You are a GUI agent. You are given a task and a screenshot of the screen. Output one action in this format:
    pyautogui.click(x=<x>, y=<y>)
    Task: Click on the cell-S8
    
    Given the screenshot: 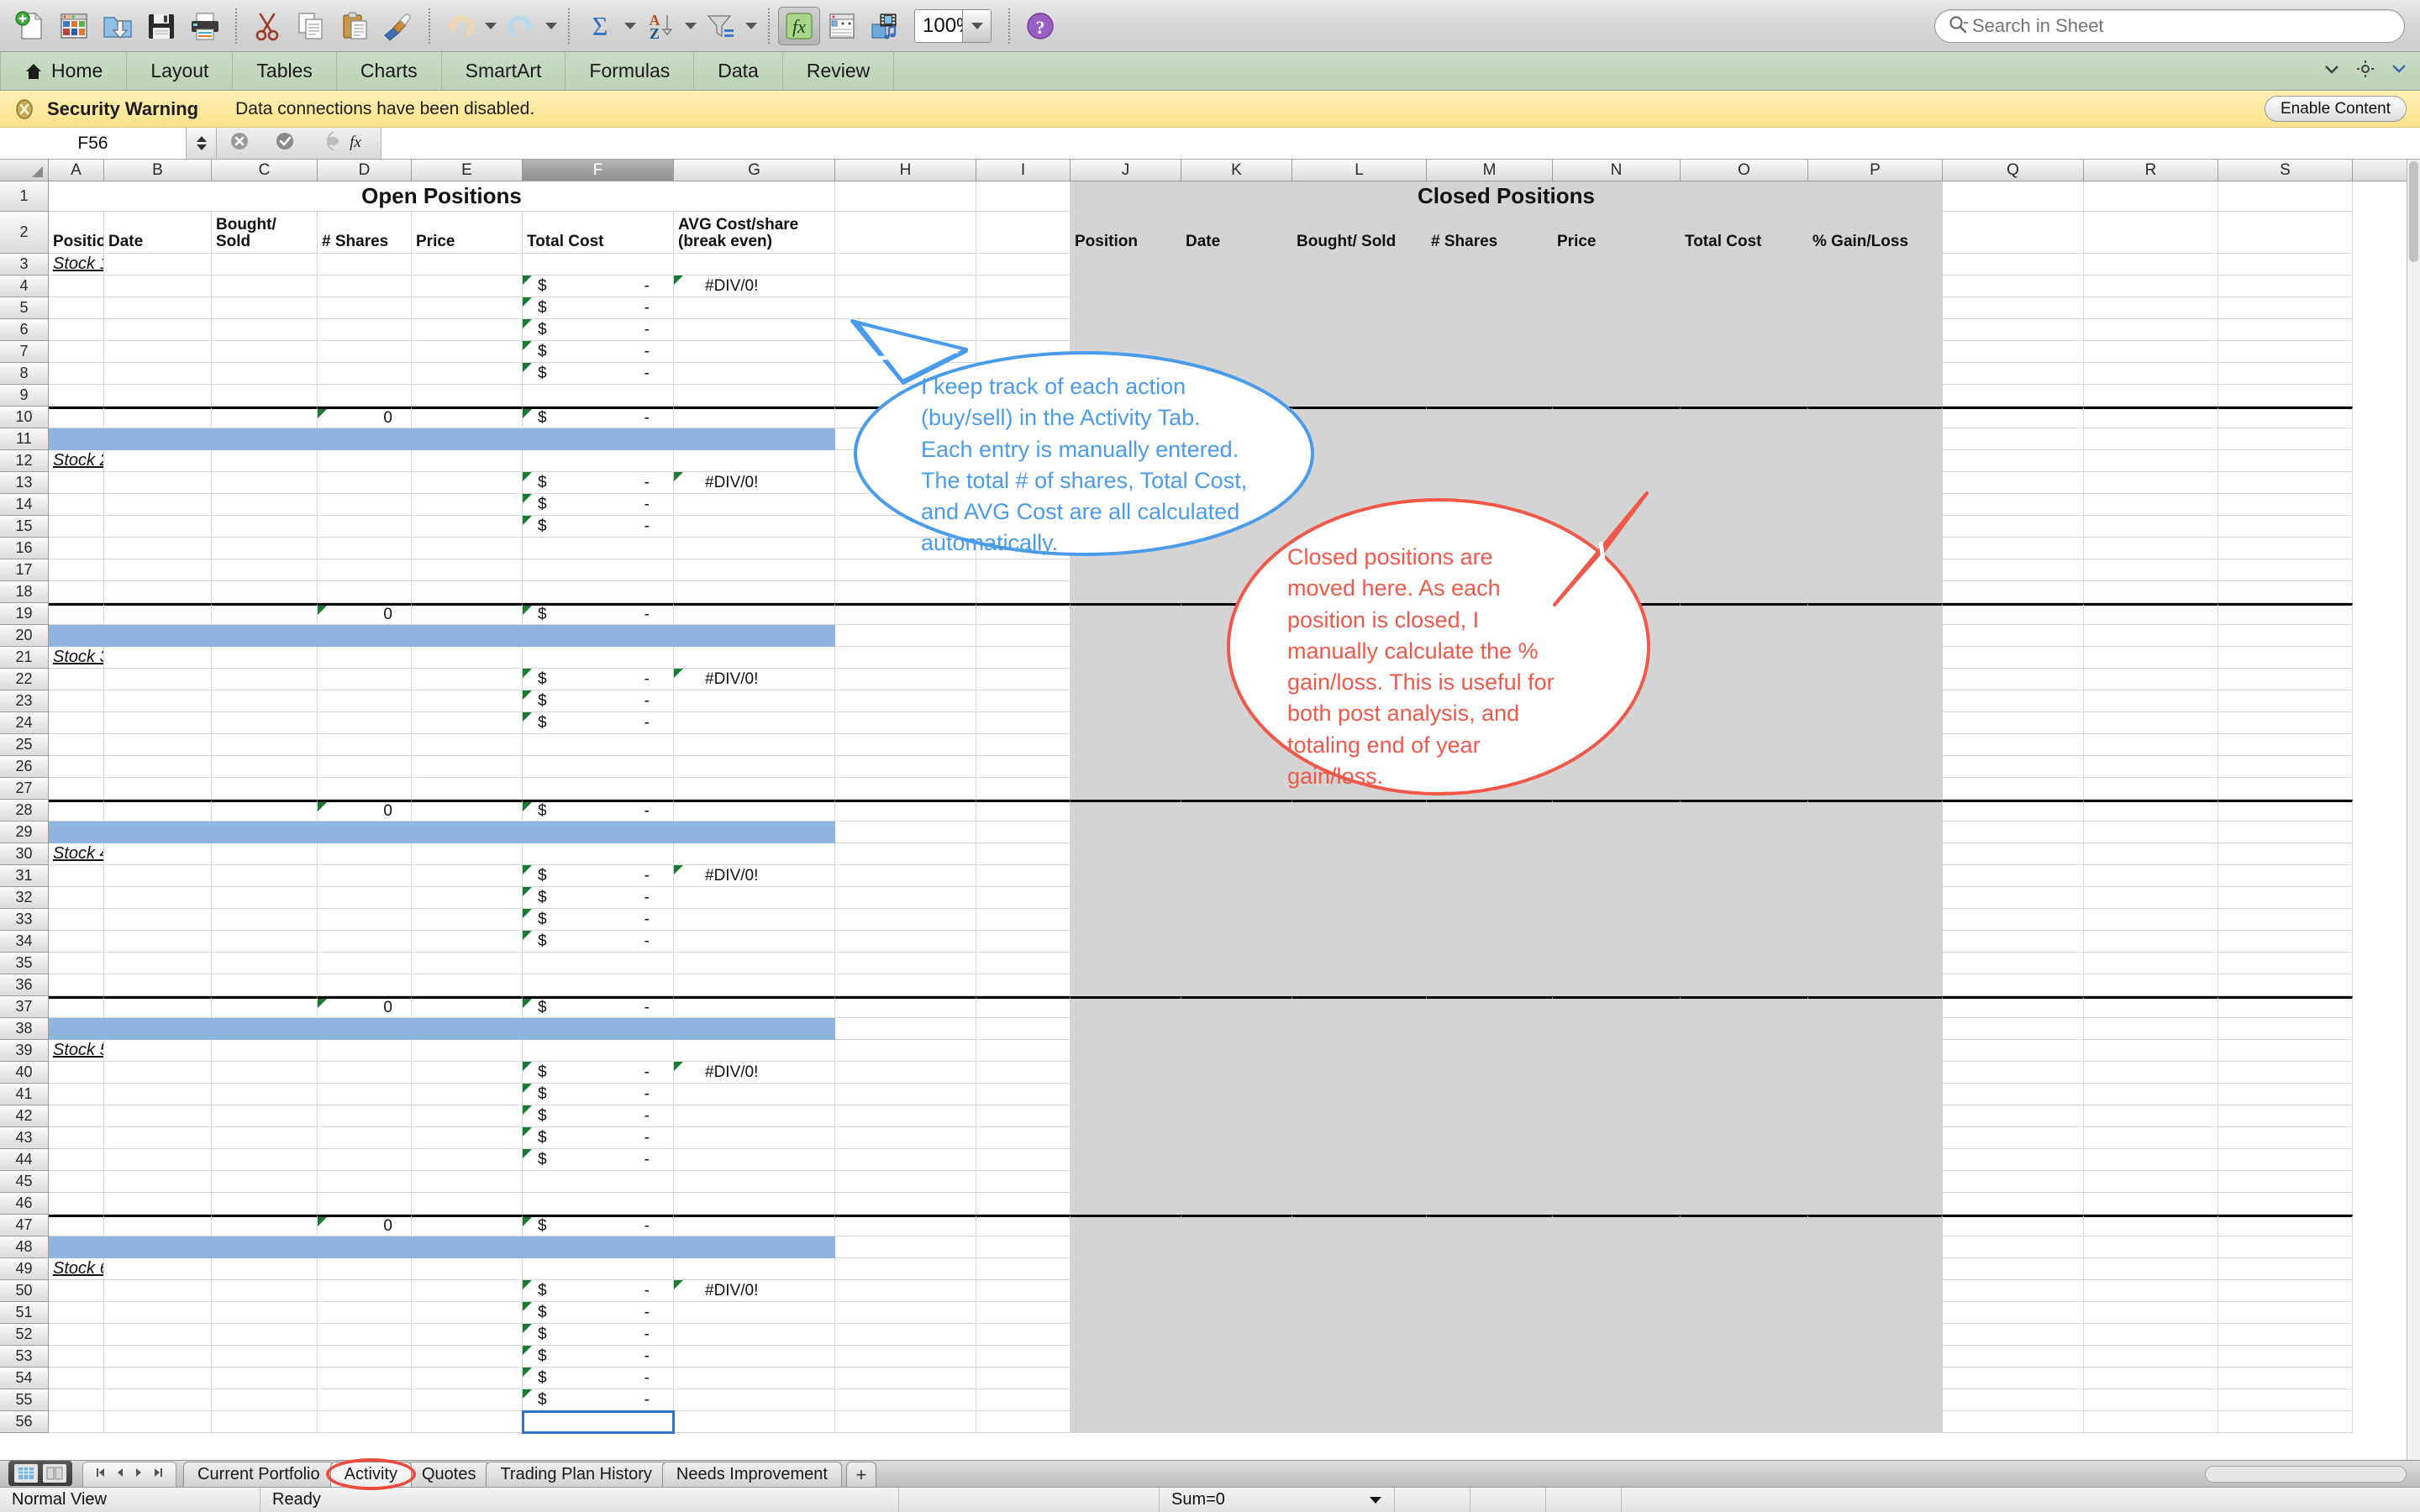 What is the action you would take?
    pyautogui.click(x=2285, y=374)
    